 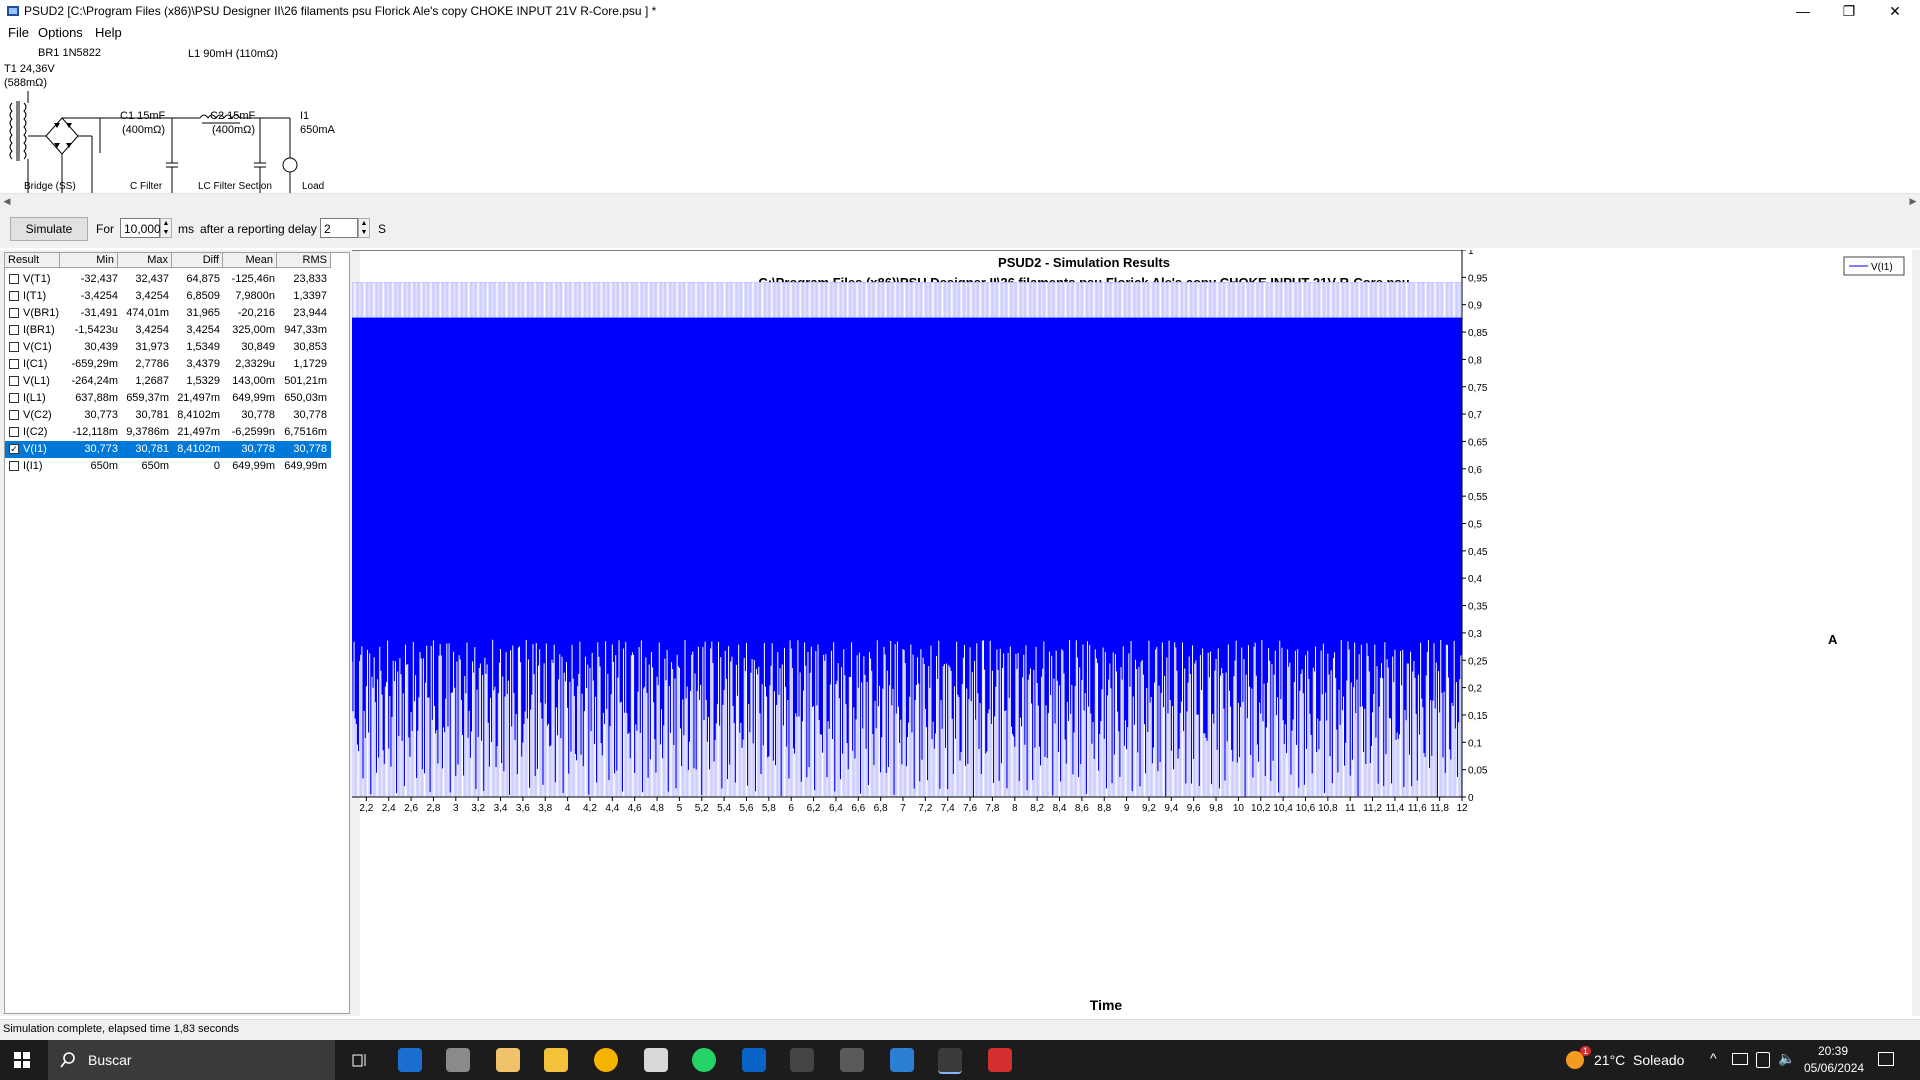 What do you see at coordinates (704, 1060) in the screenshot?
I see `whatsapp-icon` at bounding box center [704, 1060].